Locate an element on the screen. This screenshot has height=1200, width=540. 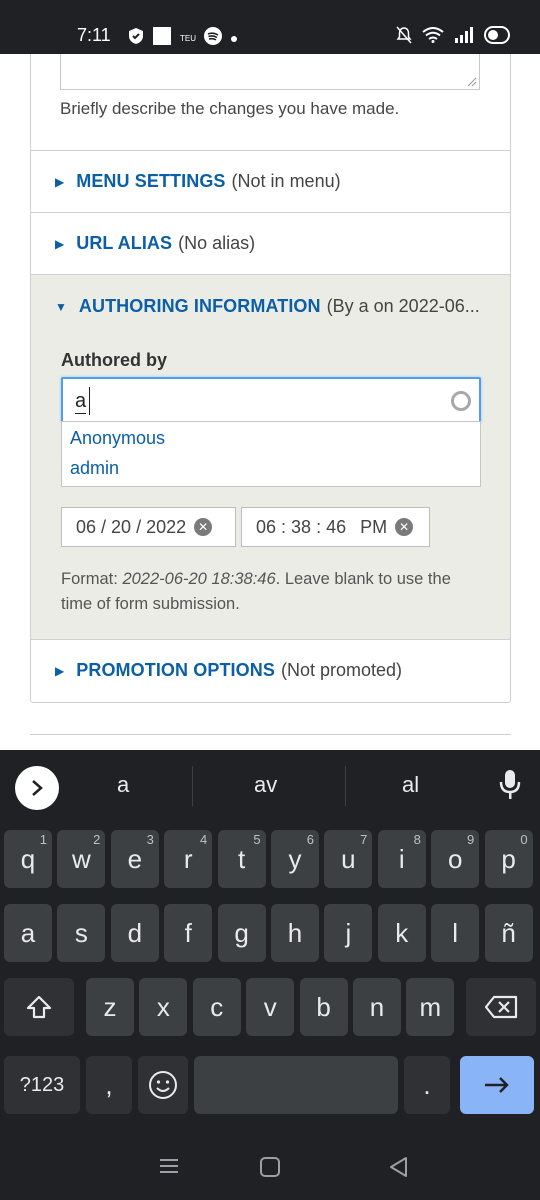
space-key is located at coordinates (296, 1085).